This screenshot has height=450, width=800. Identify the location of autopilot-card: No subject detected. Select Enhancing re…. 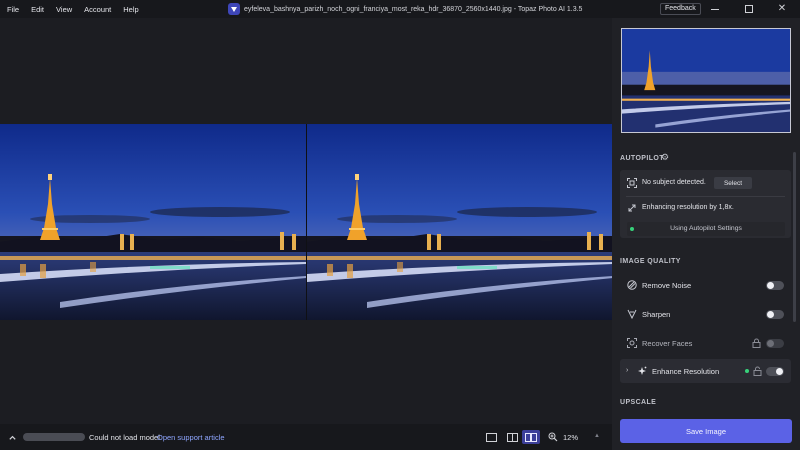
(705, 204).